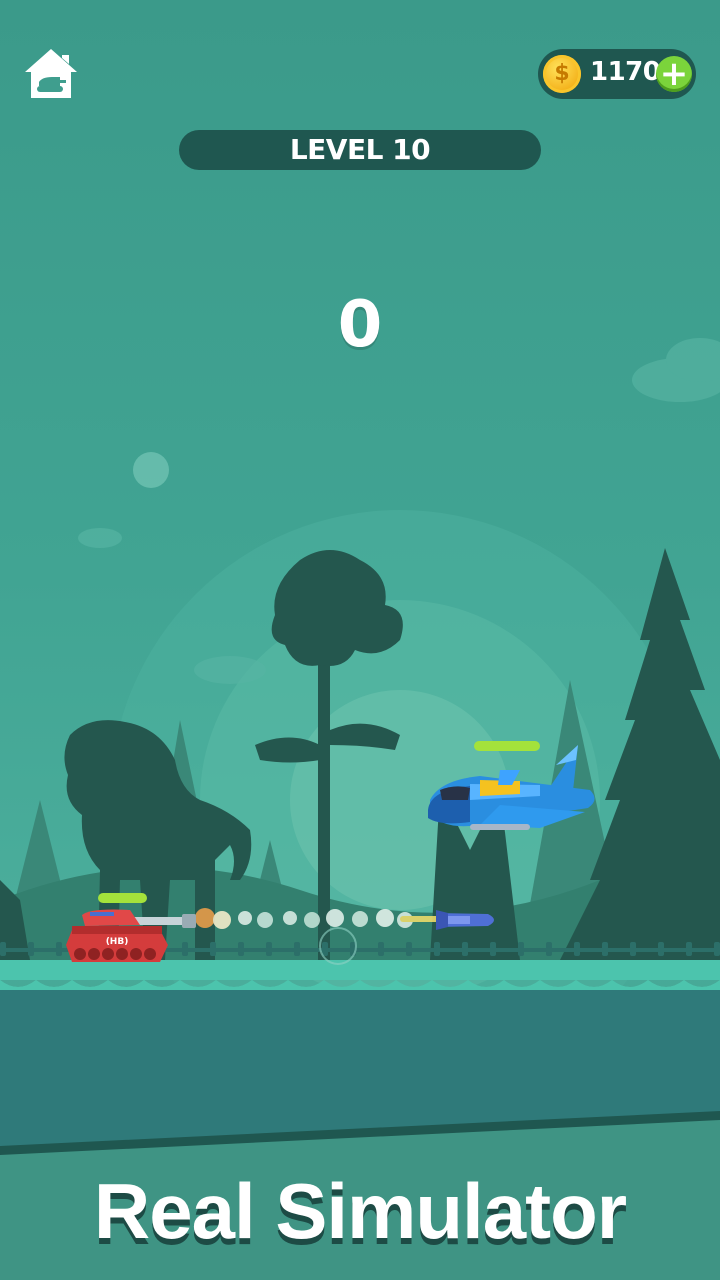  Describe the element at coordinates (360, 1211) in the screenshot. I see `promo-caption: Real Simulator` at that location.